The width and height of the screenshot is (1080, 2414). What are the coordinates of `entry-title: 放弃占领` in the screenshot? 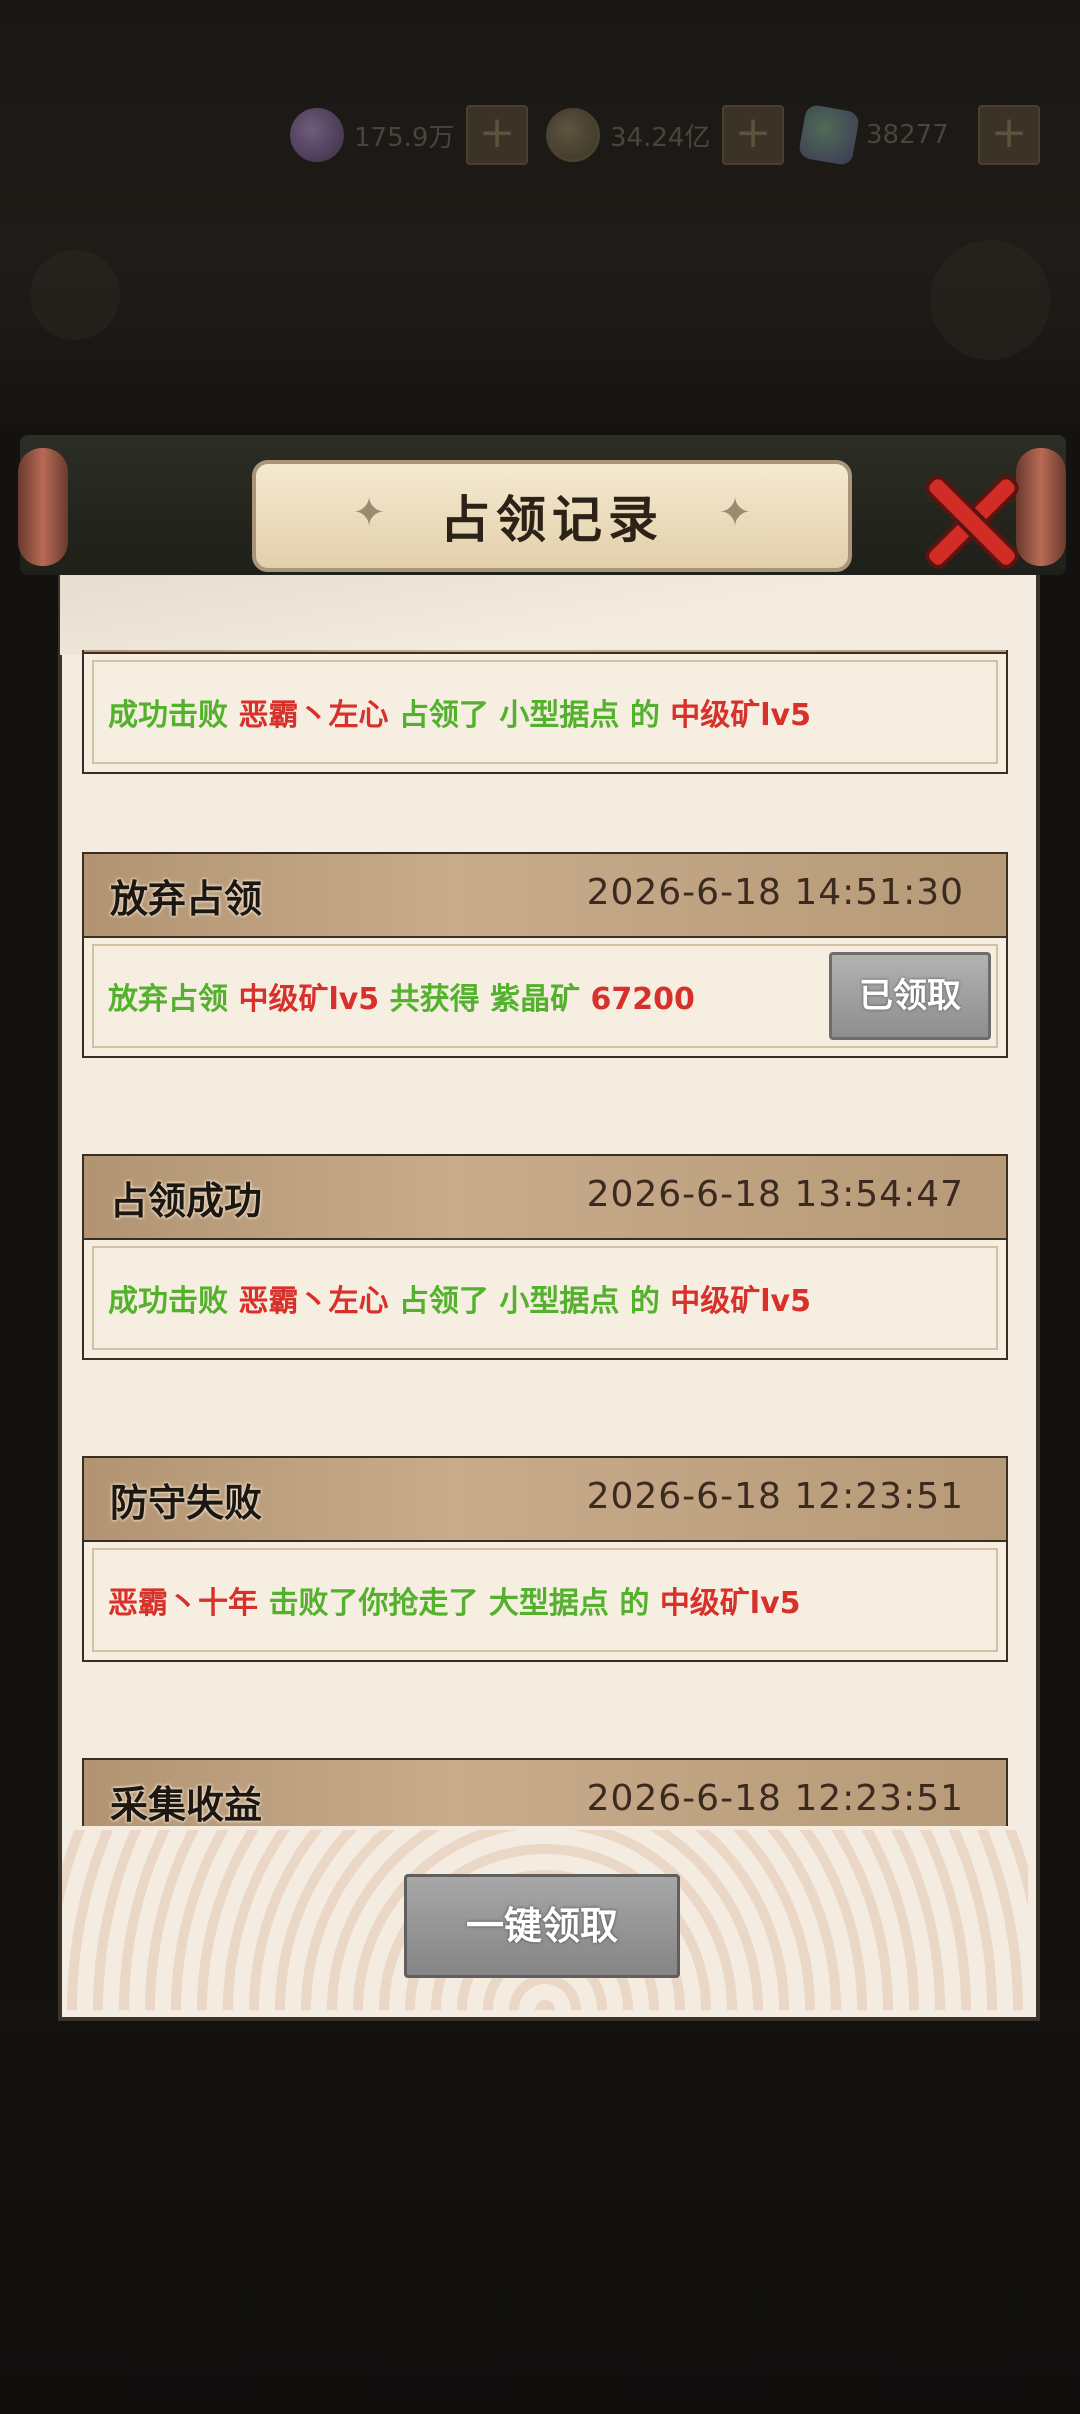 It's located at (186, 898).